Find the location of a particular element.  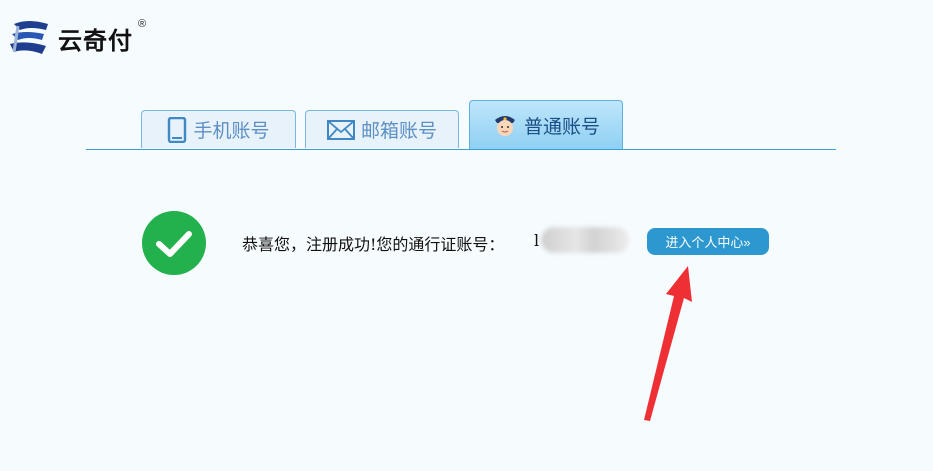

annotation-arrow-icon is located at coordinates (668, 343).